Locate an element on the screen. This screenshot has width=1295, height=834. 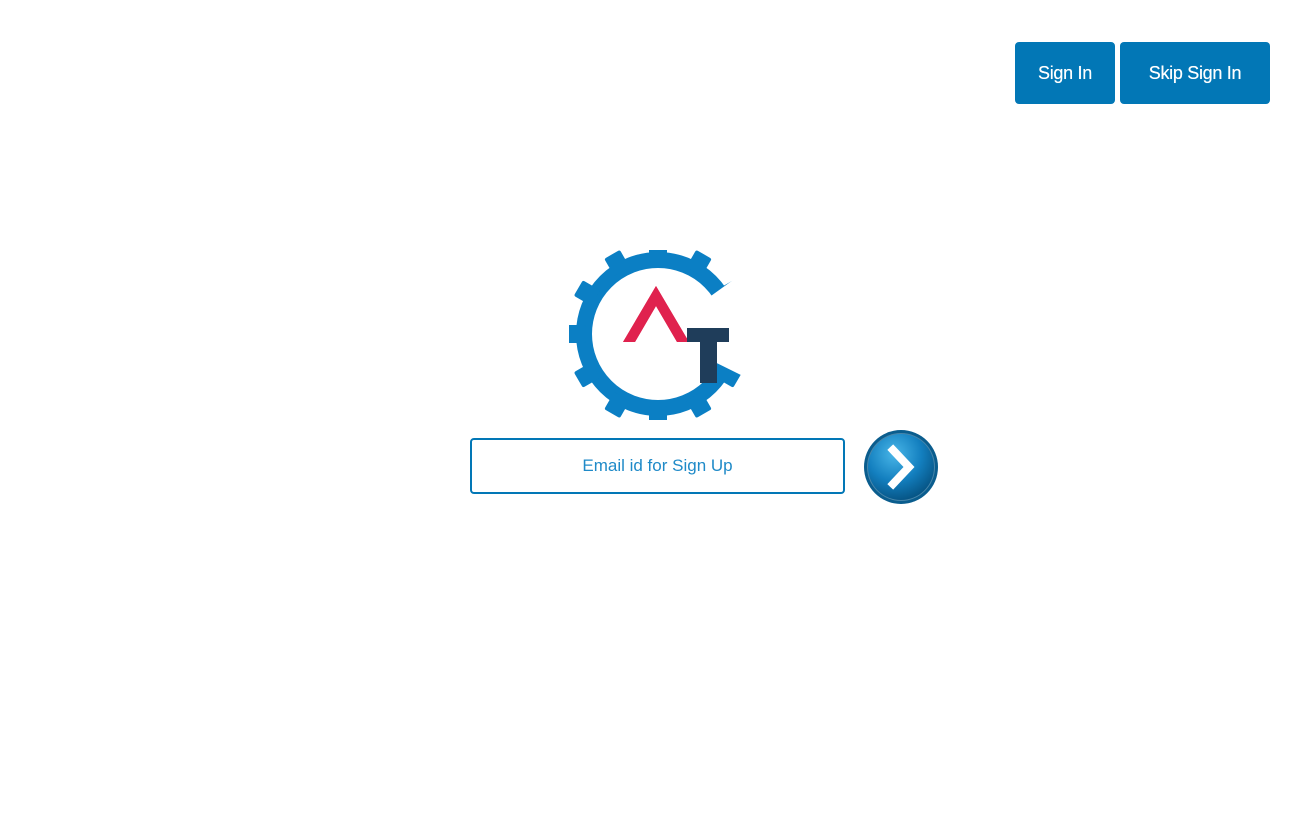
signup-form is located at coordinates (705, 467).